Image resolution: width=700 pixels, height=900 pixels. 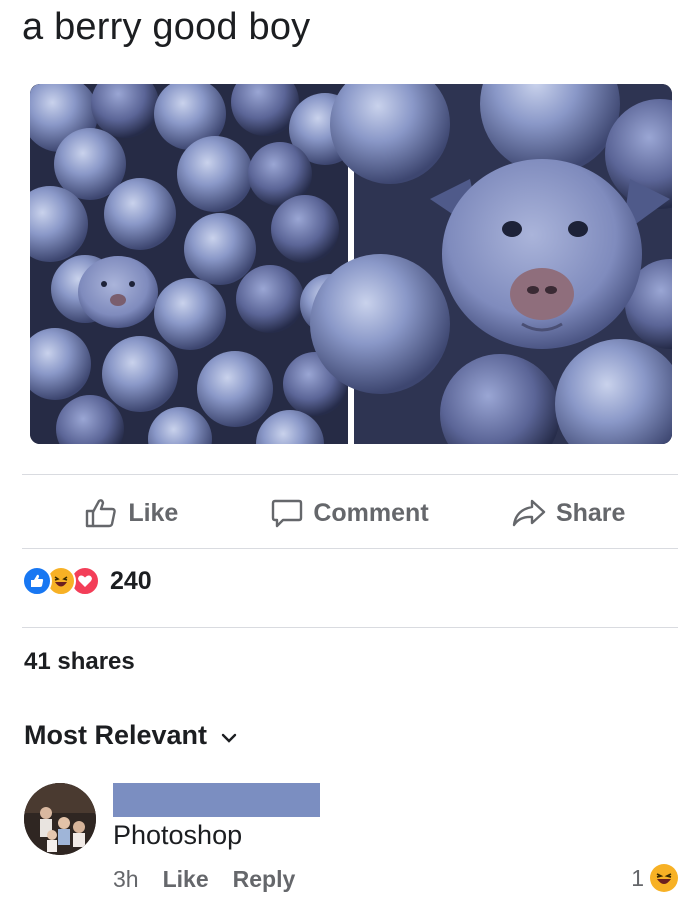 What do you see at coordinates (371, 512) in the screenshot?
I see `comment-label: Comment` at bounding box center [371, 512].